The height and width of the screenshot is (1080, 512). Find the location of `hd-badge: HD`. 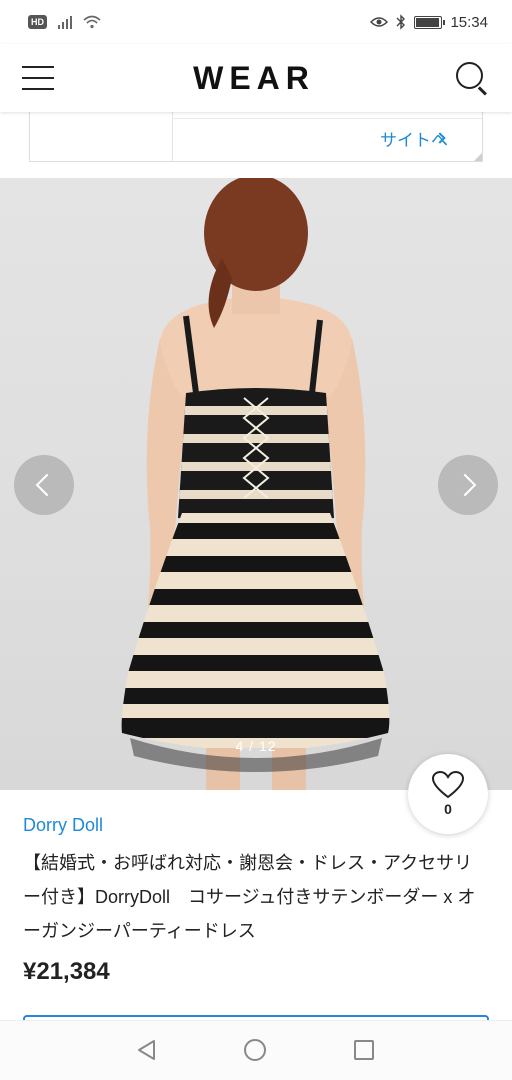

hd-badge: HD is located at coordinates (37, 22).